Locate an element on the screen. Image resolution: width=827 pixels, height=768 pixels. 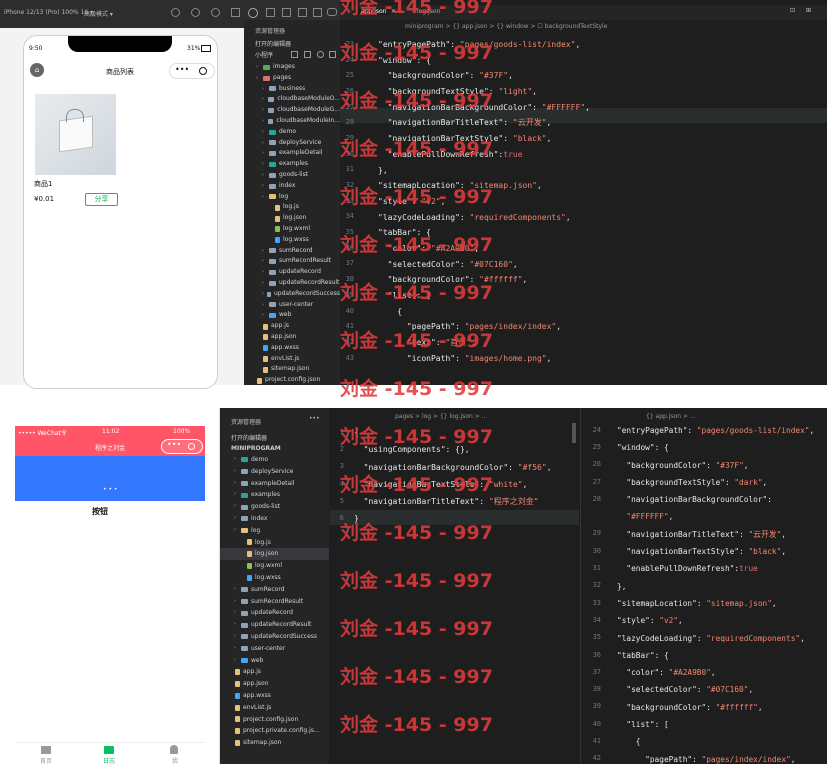
code-line: 41 { is located at coordinates (704, 741).